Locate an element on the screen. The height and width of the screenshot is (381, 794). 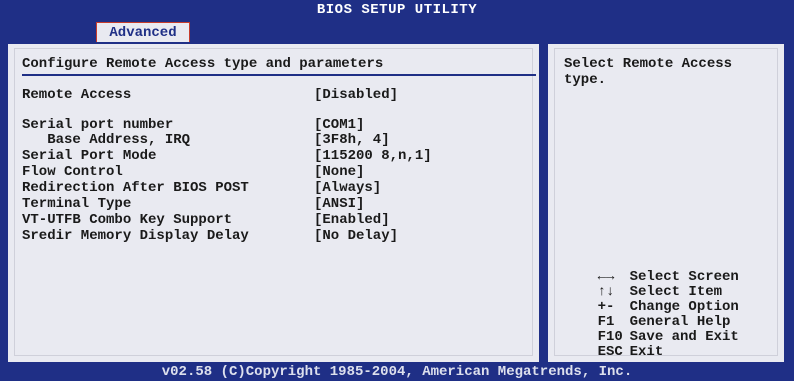
setting-label-serial-port-number: Serial port number is located at coordinates (98, 125).